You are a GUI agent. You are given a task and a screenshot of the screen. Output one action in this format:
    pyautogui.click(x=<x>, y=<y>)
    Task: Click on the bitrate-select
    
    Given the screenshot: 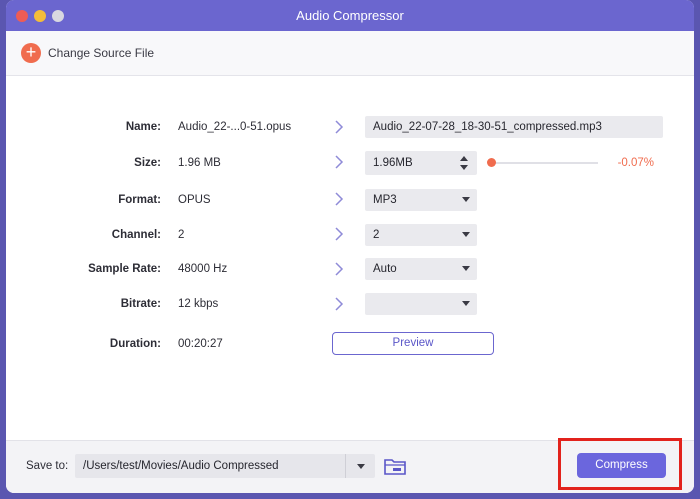 What is the action you would take?
    pyautogui.click(x=421, y=304)
    